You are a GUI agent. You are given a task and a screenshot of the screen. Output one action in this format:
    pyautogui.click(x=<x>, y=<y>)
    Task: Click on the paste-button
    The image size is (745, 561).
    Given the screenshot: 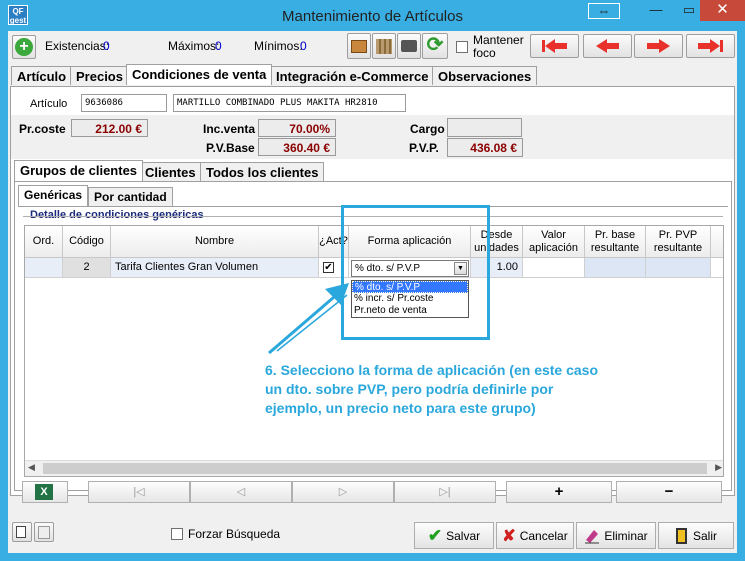 What is the action you would take?
    pyautogui.click(x=44, y=532)
    